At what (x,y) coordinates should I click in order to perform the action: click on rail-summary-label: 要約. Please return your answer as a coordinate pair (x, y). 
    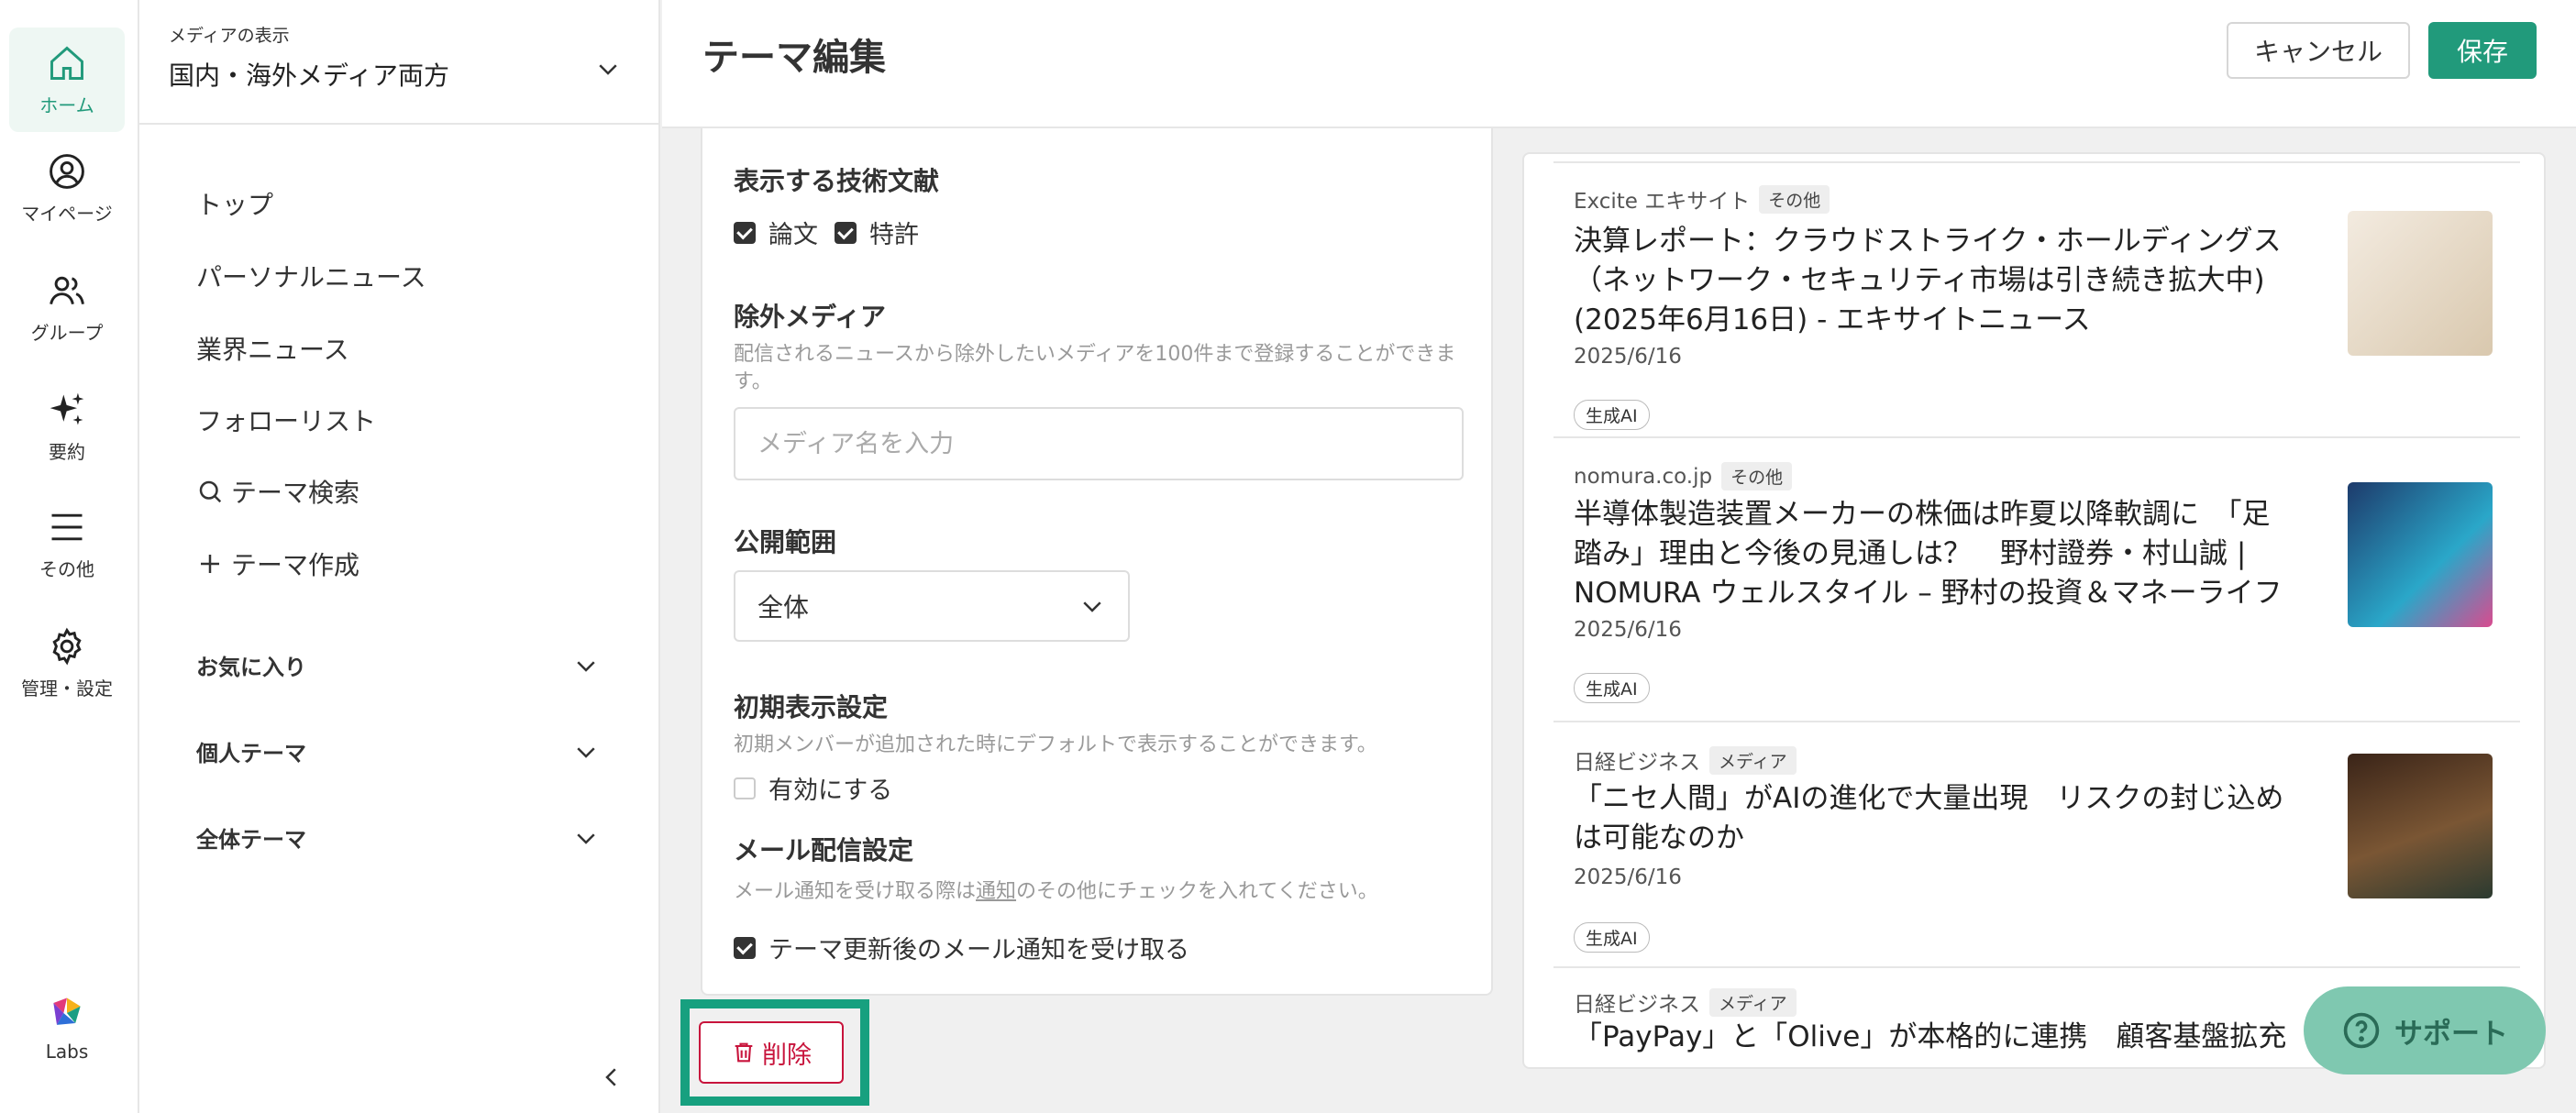
    Looking at the image, I should click on (67, 451).